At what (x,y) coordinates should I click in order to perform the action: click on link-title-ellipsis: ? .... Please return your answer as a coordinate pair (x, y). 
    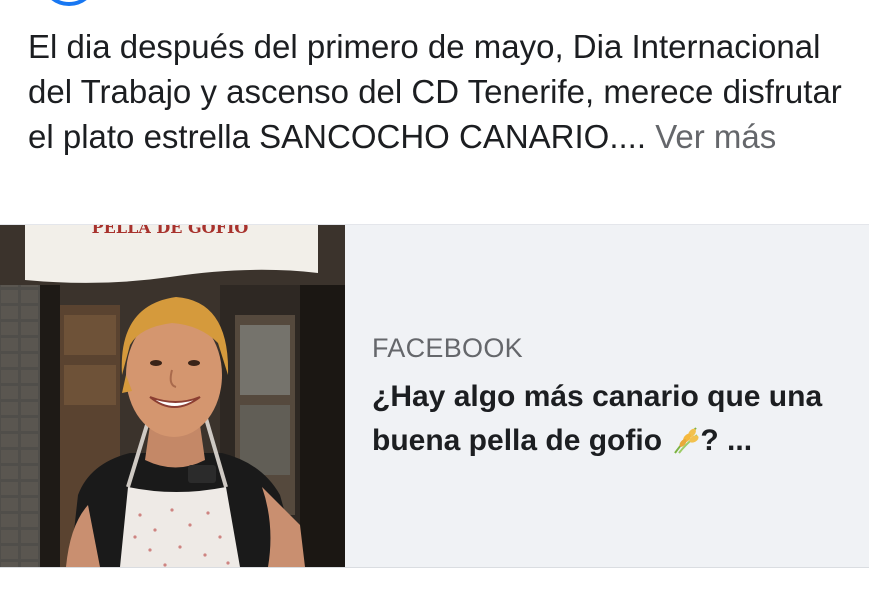
    Looking at the image, I should click on (726, 440).